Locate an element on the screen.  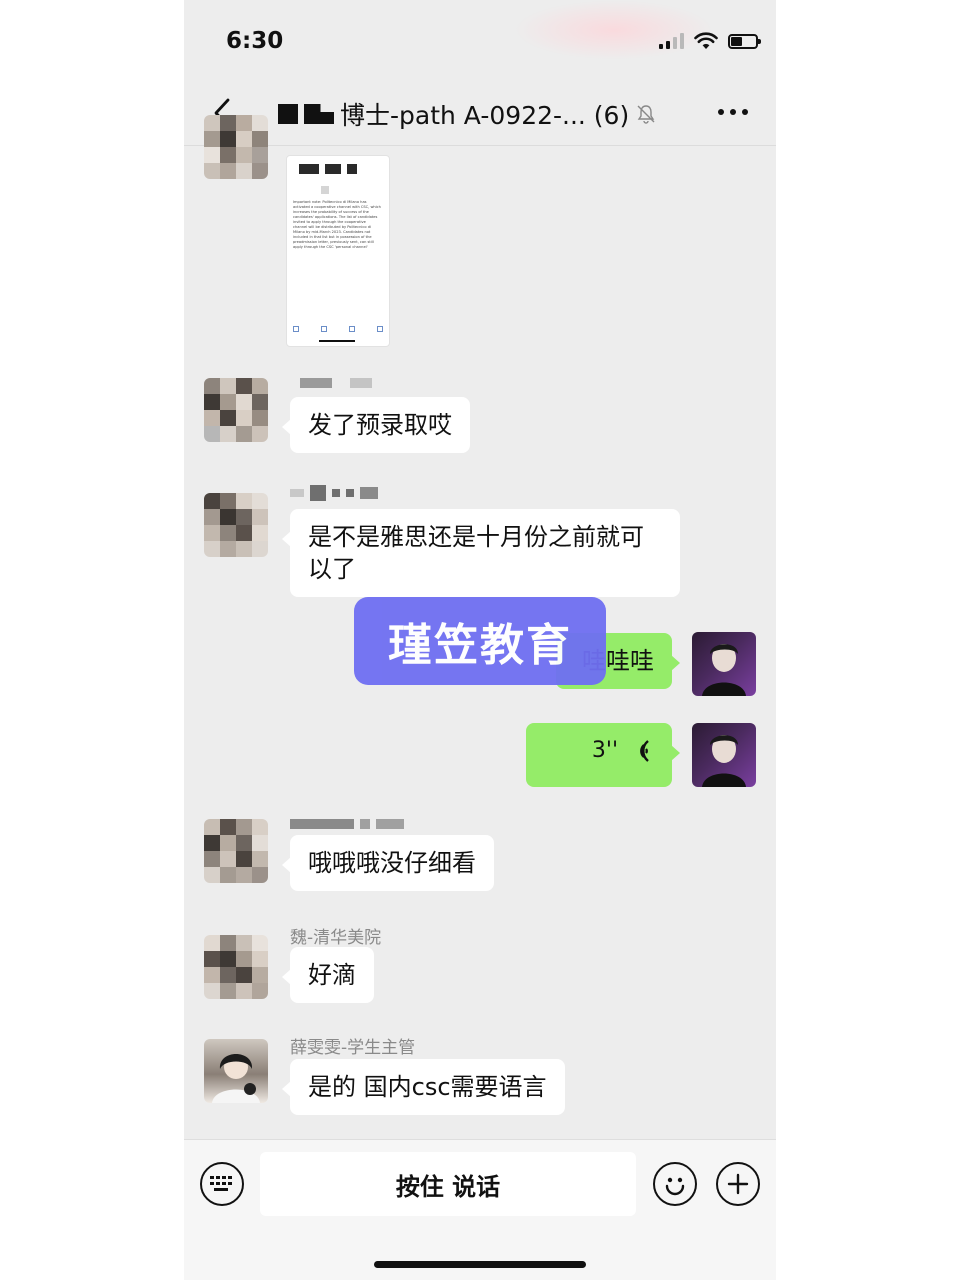
watermark-badge: 瑾笠教育 is located at coordinates (480, 641).